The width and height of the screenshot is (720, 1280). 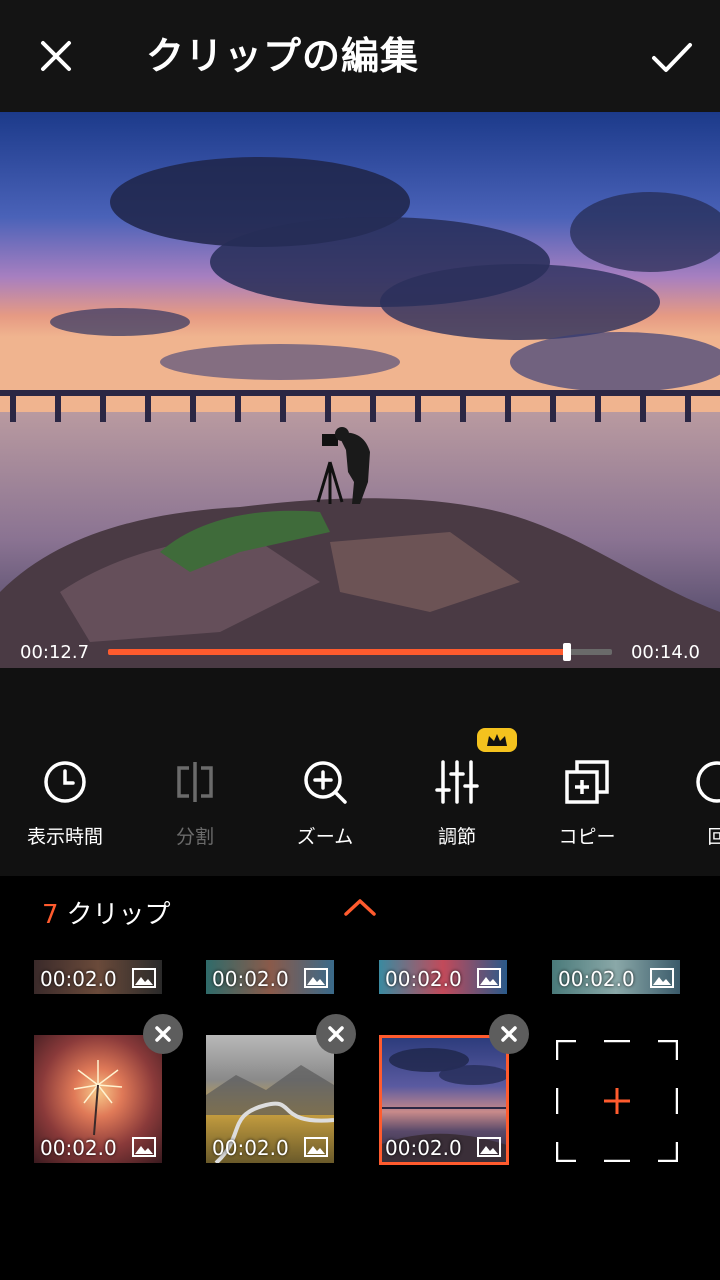 What do you see at coordinates (686, 806) in the screenshot?
I see `tool-rotate: 回` at bounding box center [686, 806].